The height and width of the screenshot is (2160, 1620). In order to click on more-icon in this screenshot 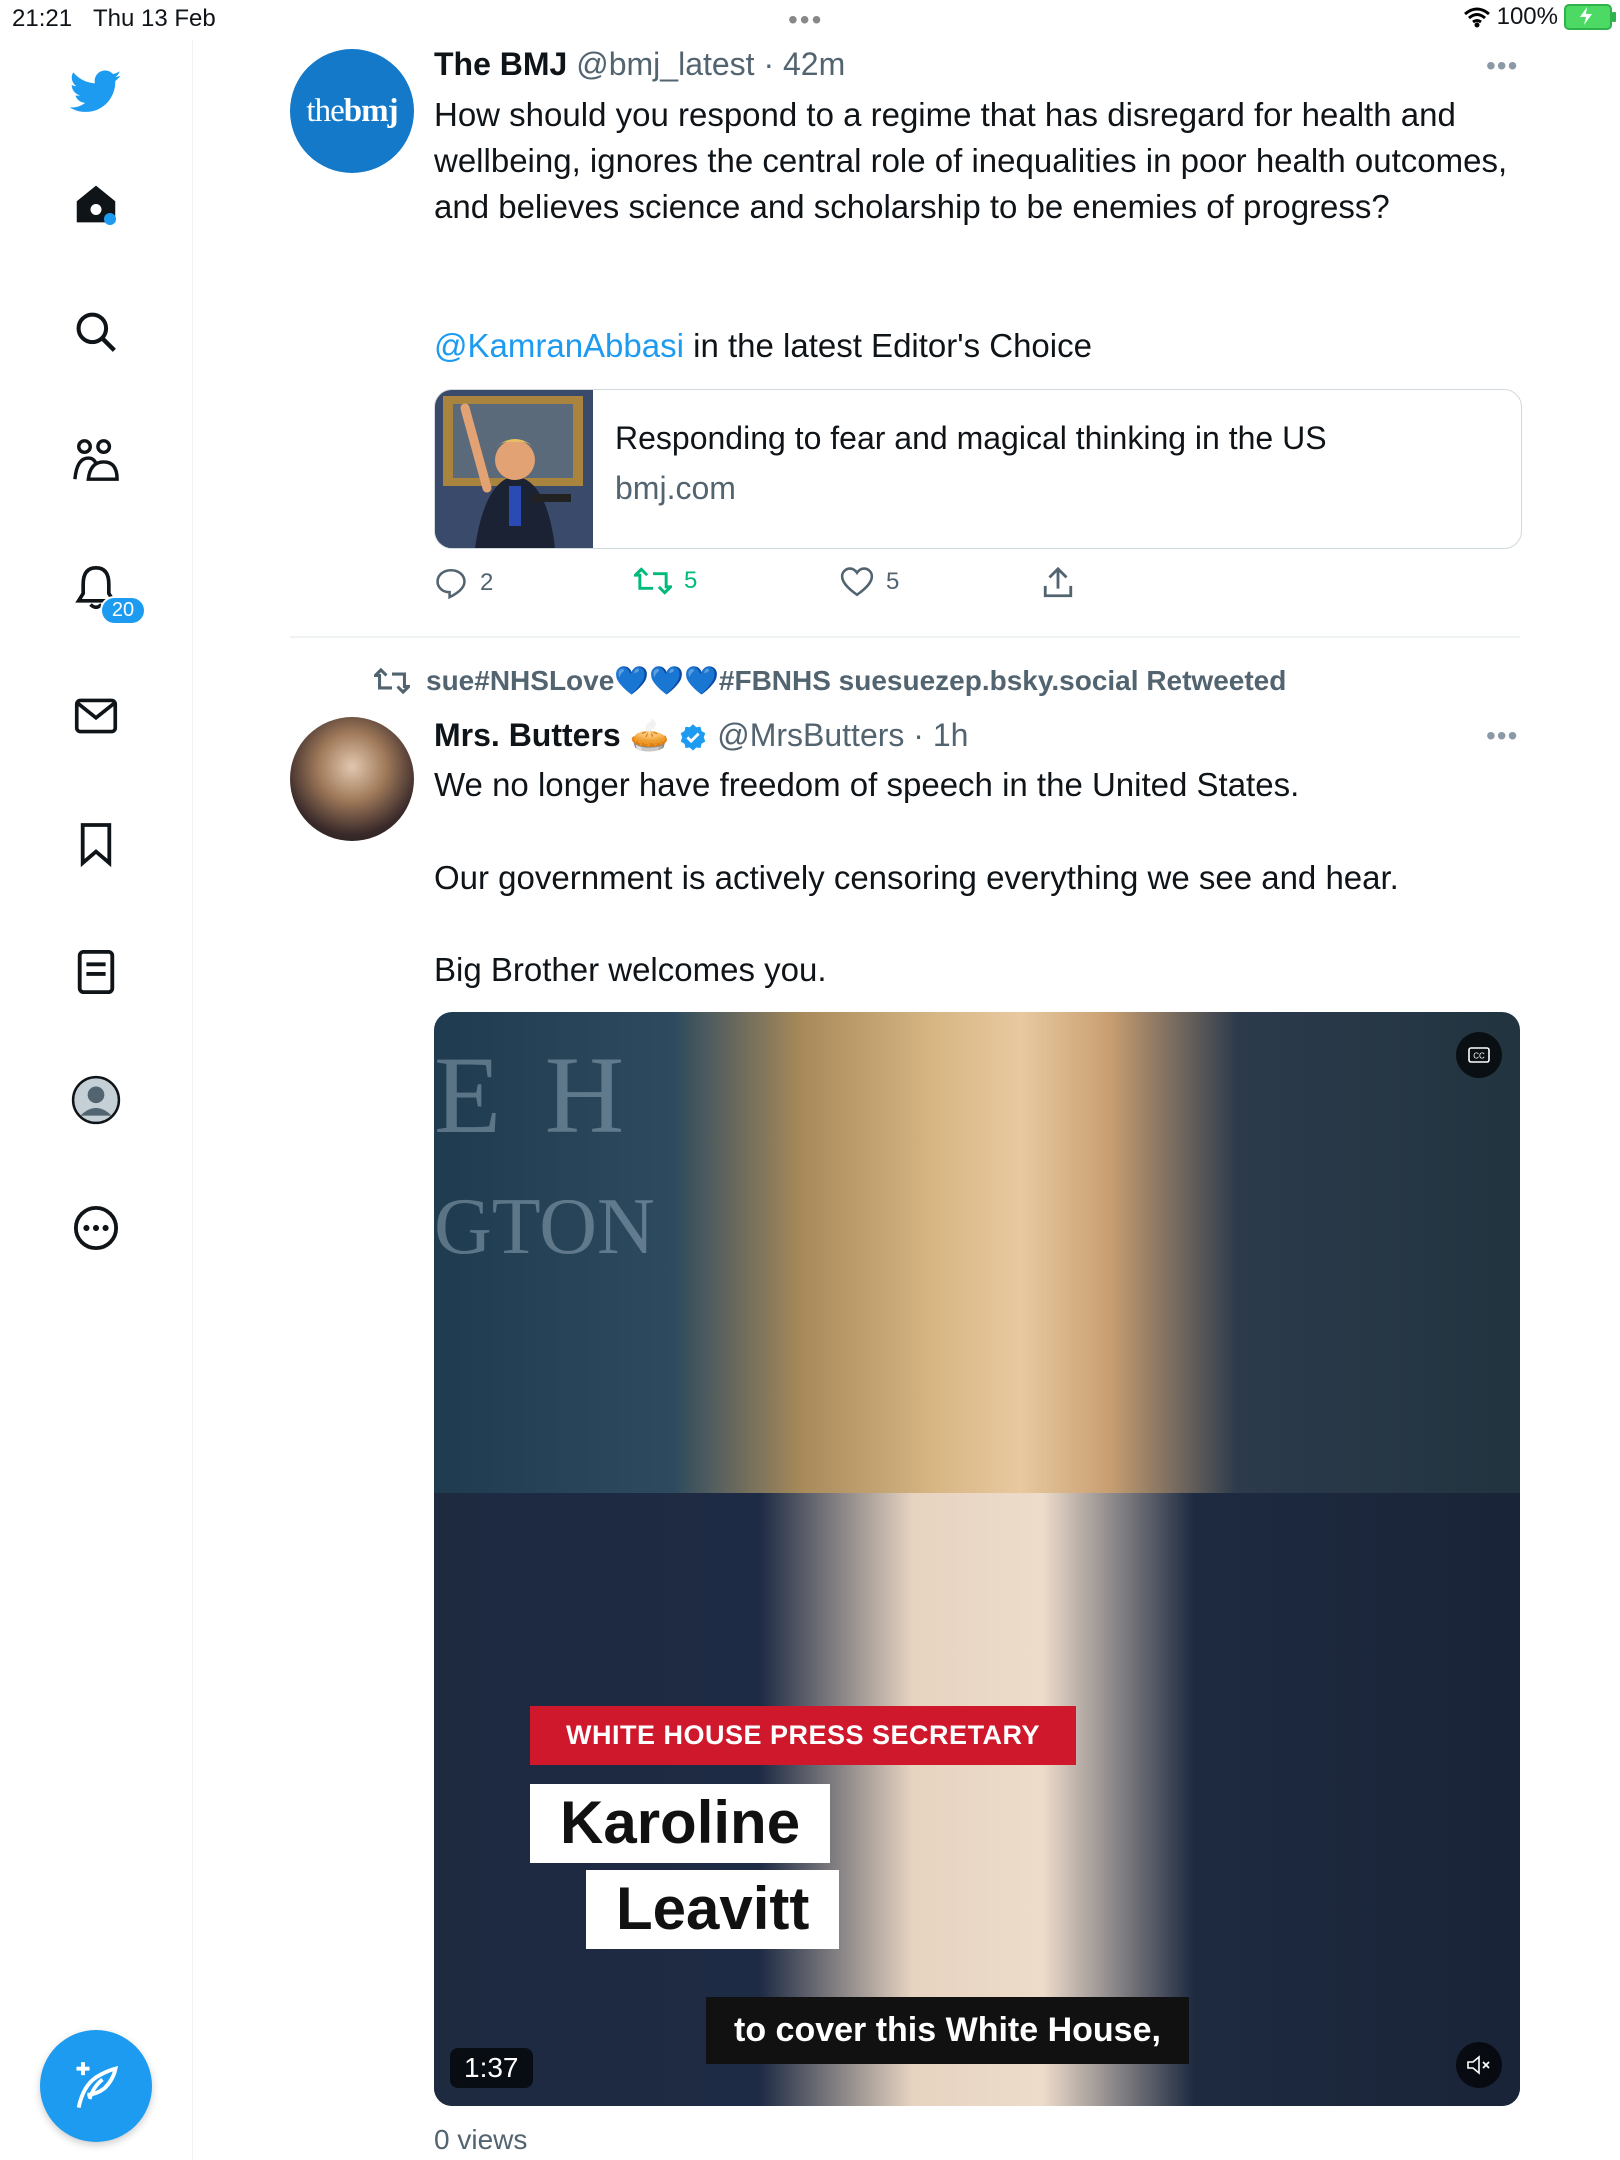, I will do `click(96, 1228)`.